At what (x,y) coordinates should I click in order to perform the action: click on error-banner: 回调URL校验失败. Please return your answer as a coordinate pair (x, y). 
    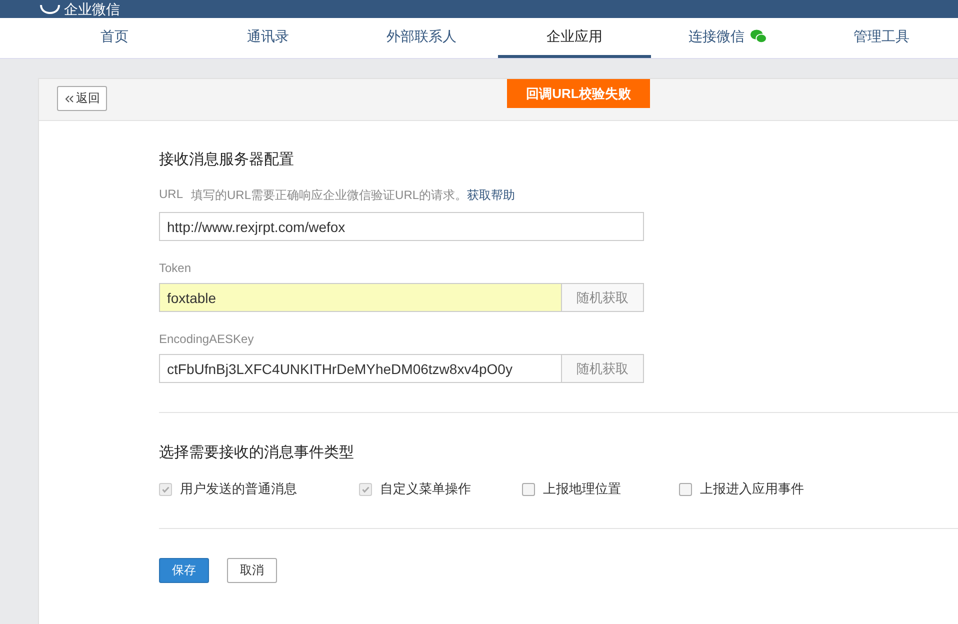
    Looking at the image, I should click on (578, 93).